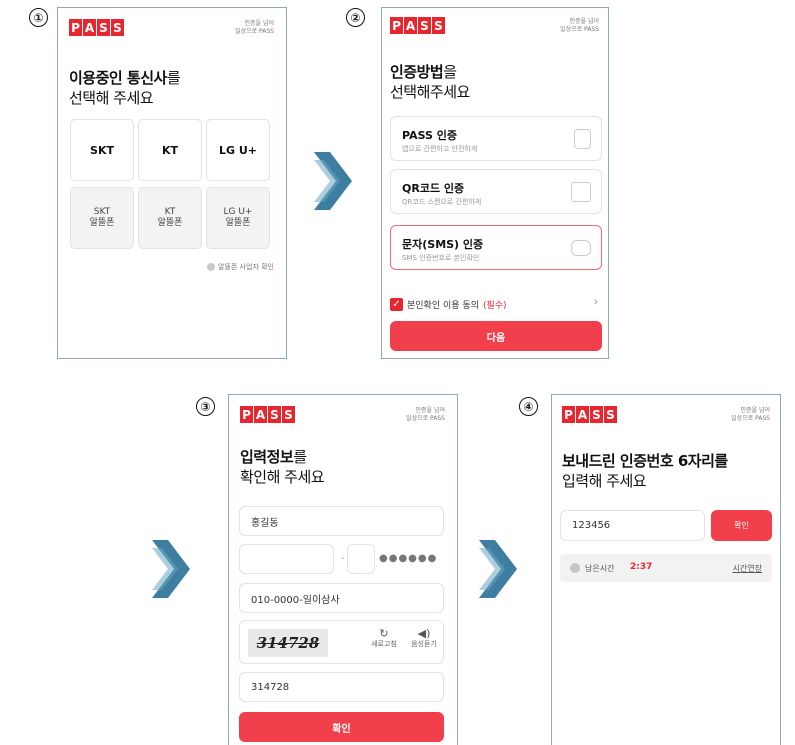  What do you see at coordinates (341, 727) in the screenshot?
I see `confirm-button: 확인` at bounding box center [341, 727].